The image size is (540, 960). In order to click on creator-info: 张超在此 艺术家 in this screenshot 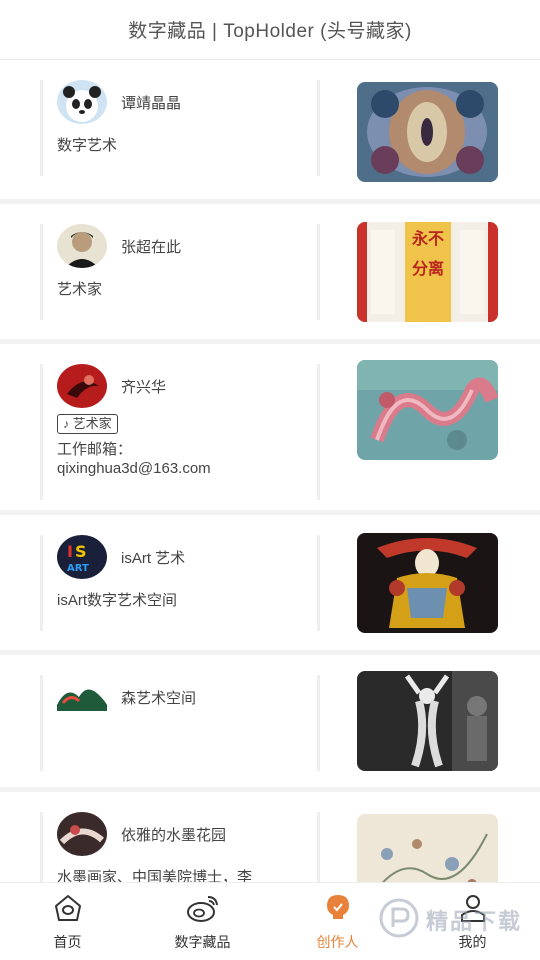, I will do `click(180, 272)`.